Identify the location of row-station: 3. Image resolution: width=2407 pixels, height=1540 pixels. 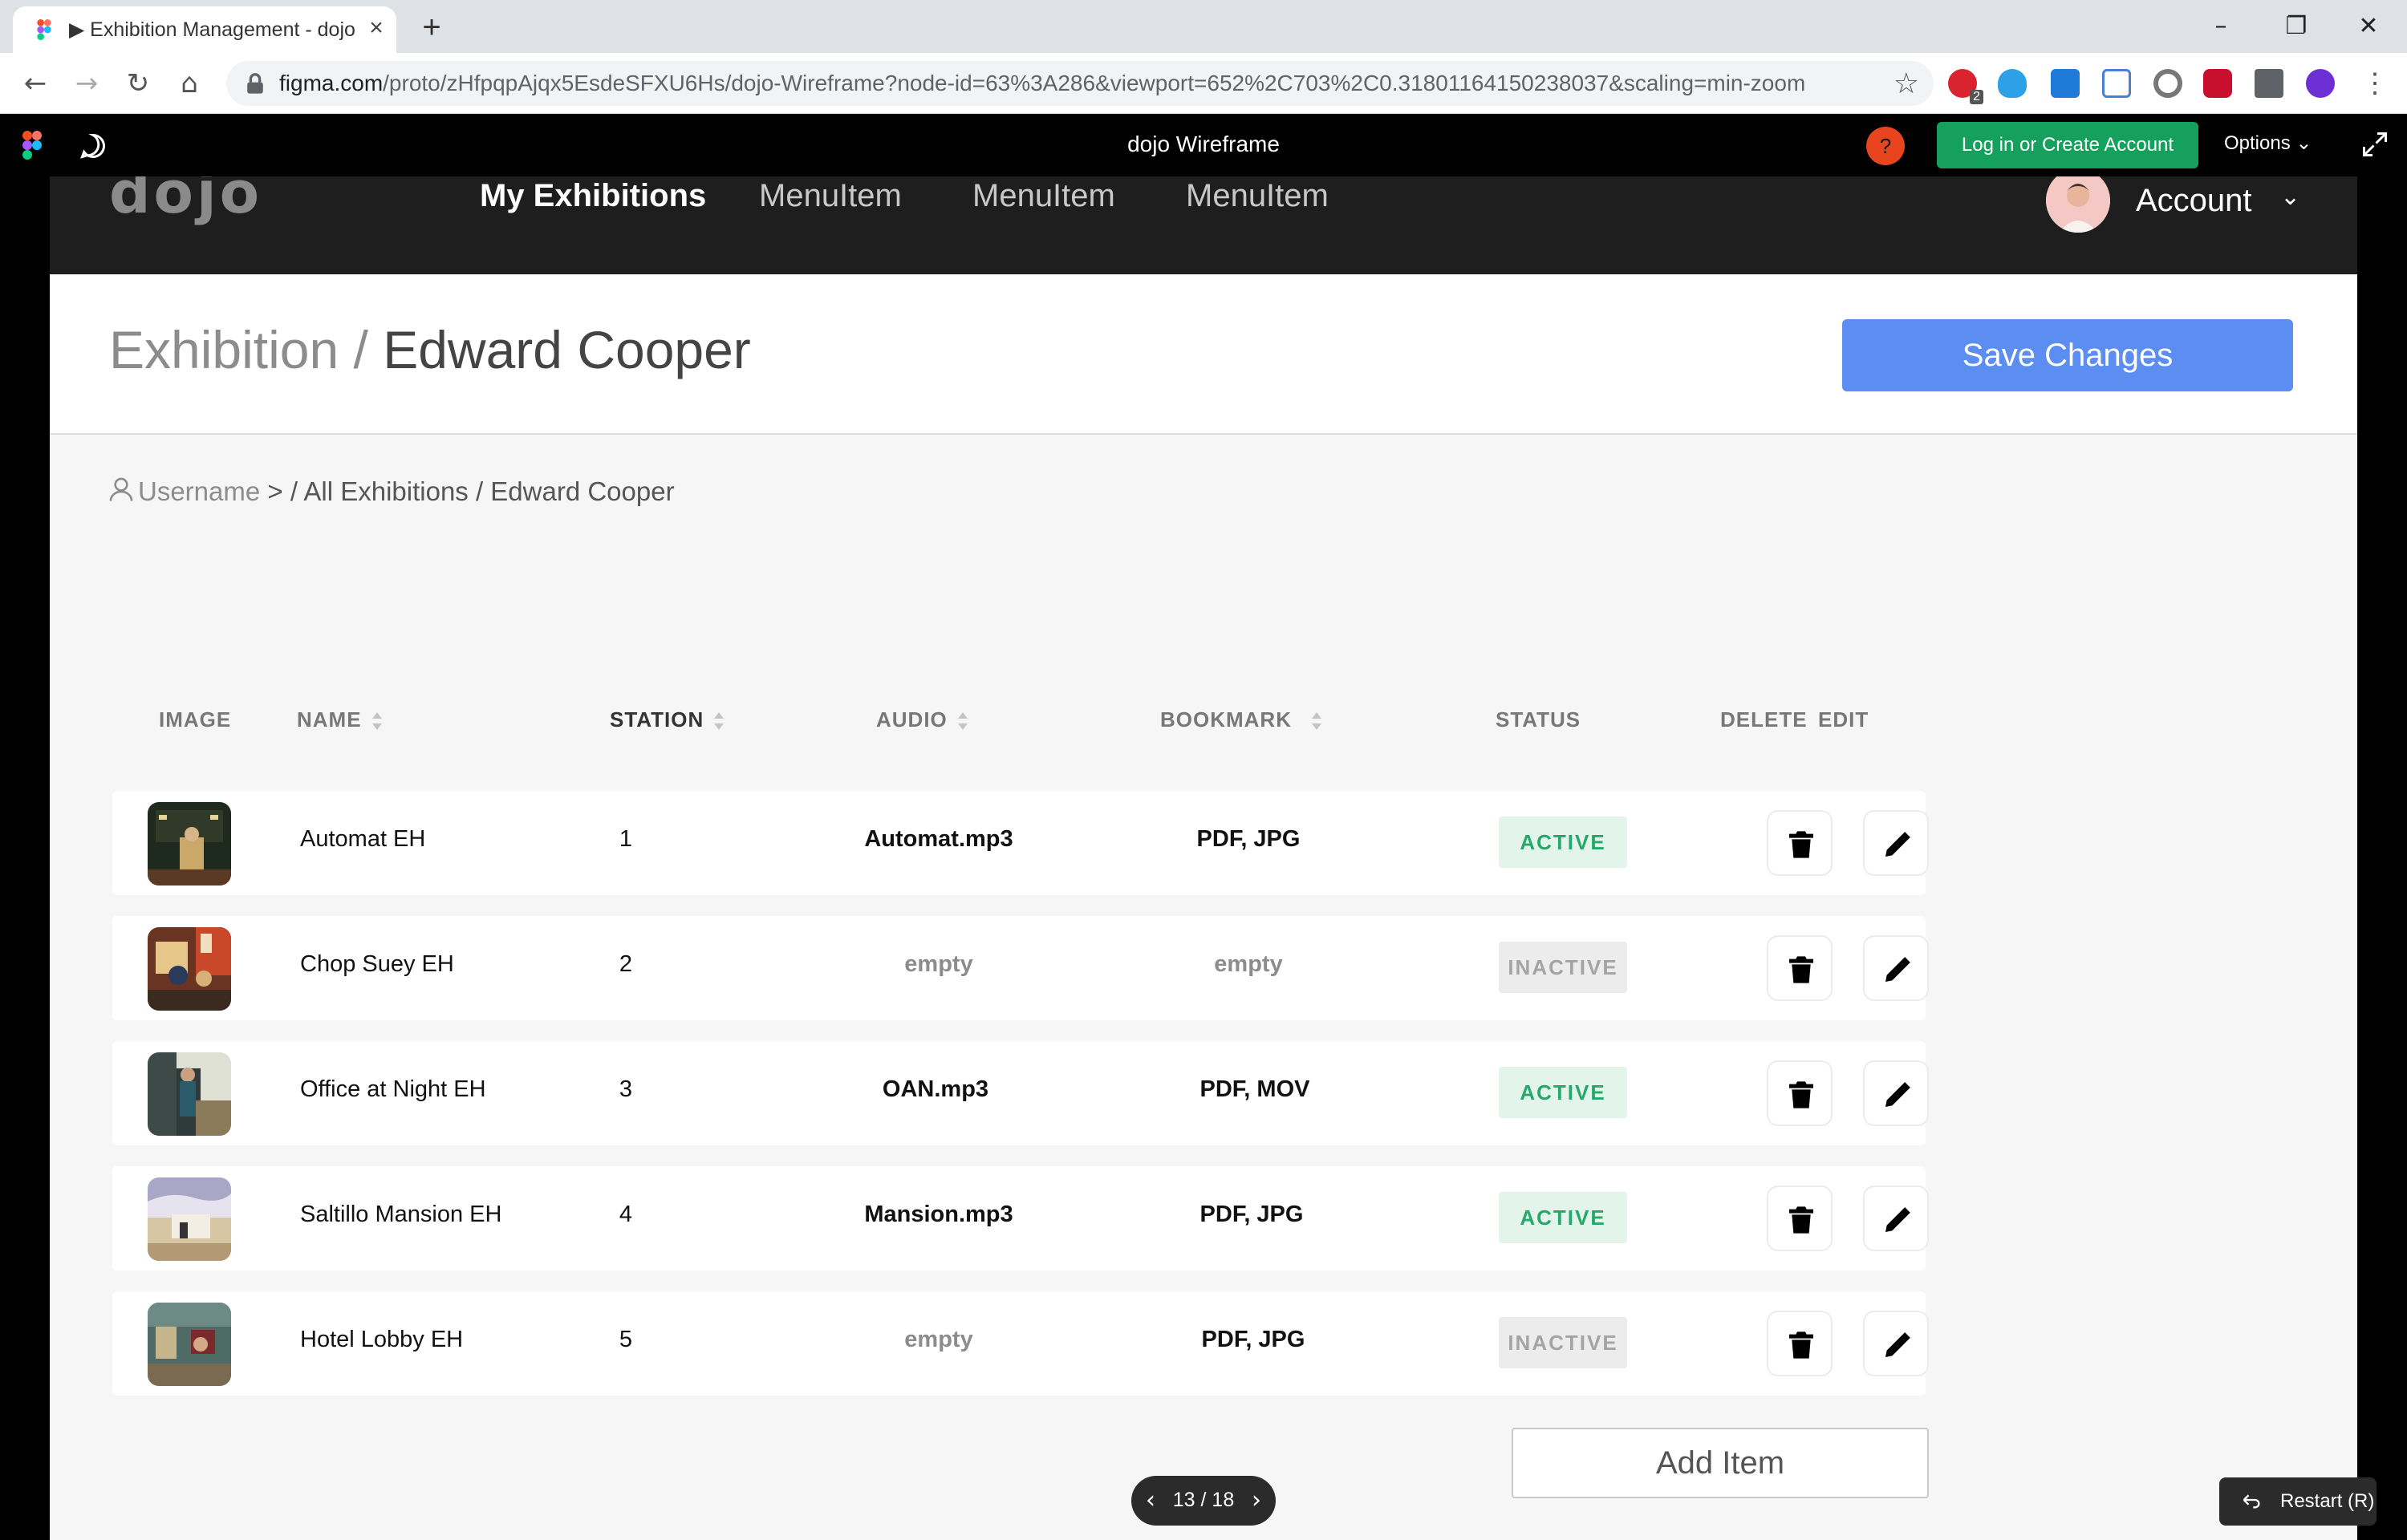
(626, 1089).